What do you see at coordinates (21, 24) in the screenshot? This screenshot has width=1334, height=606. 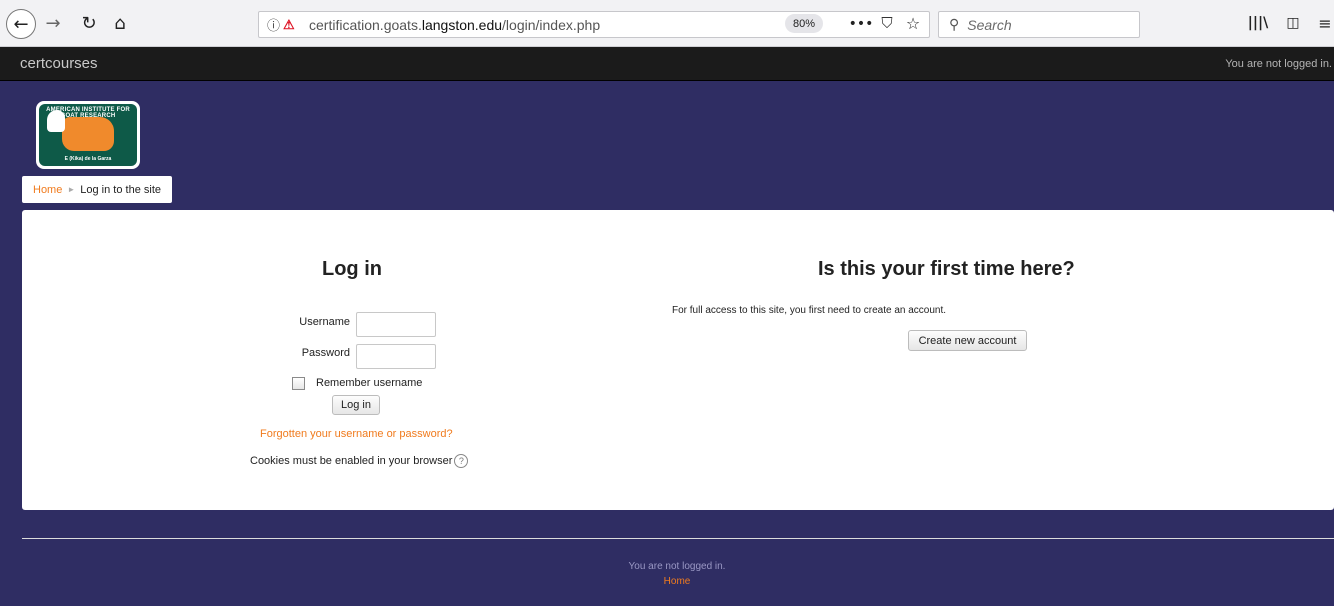 I see `back-arrow-icon: ←` at bounding box center [21, 24].